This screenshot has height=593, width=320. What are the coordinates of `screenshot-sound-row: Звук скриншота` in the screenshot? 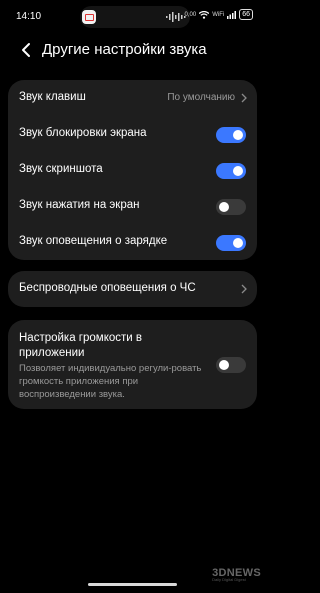 It's located at (132, 170).